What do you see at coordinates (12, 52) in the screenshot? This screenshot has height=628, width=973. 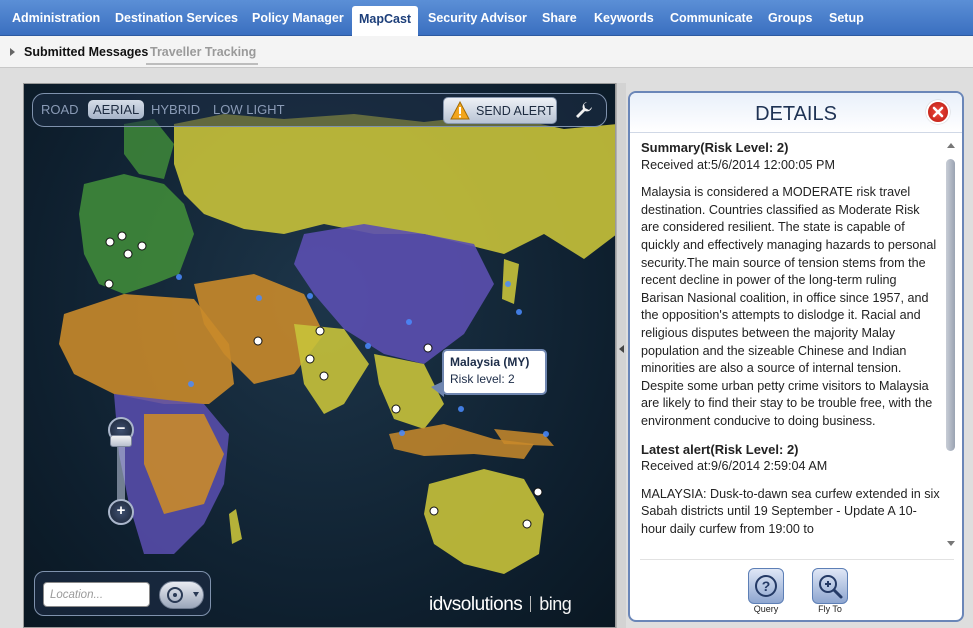 I see `expand-arrow-icon` at bounding box center [12, 52].